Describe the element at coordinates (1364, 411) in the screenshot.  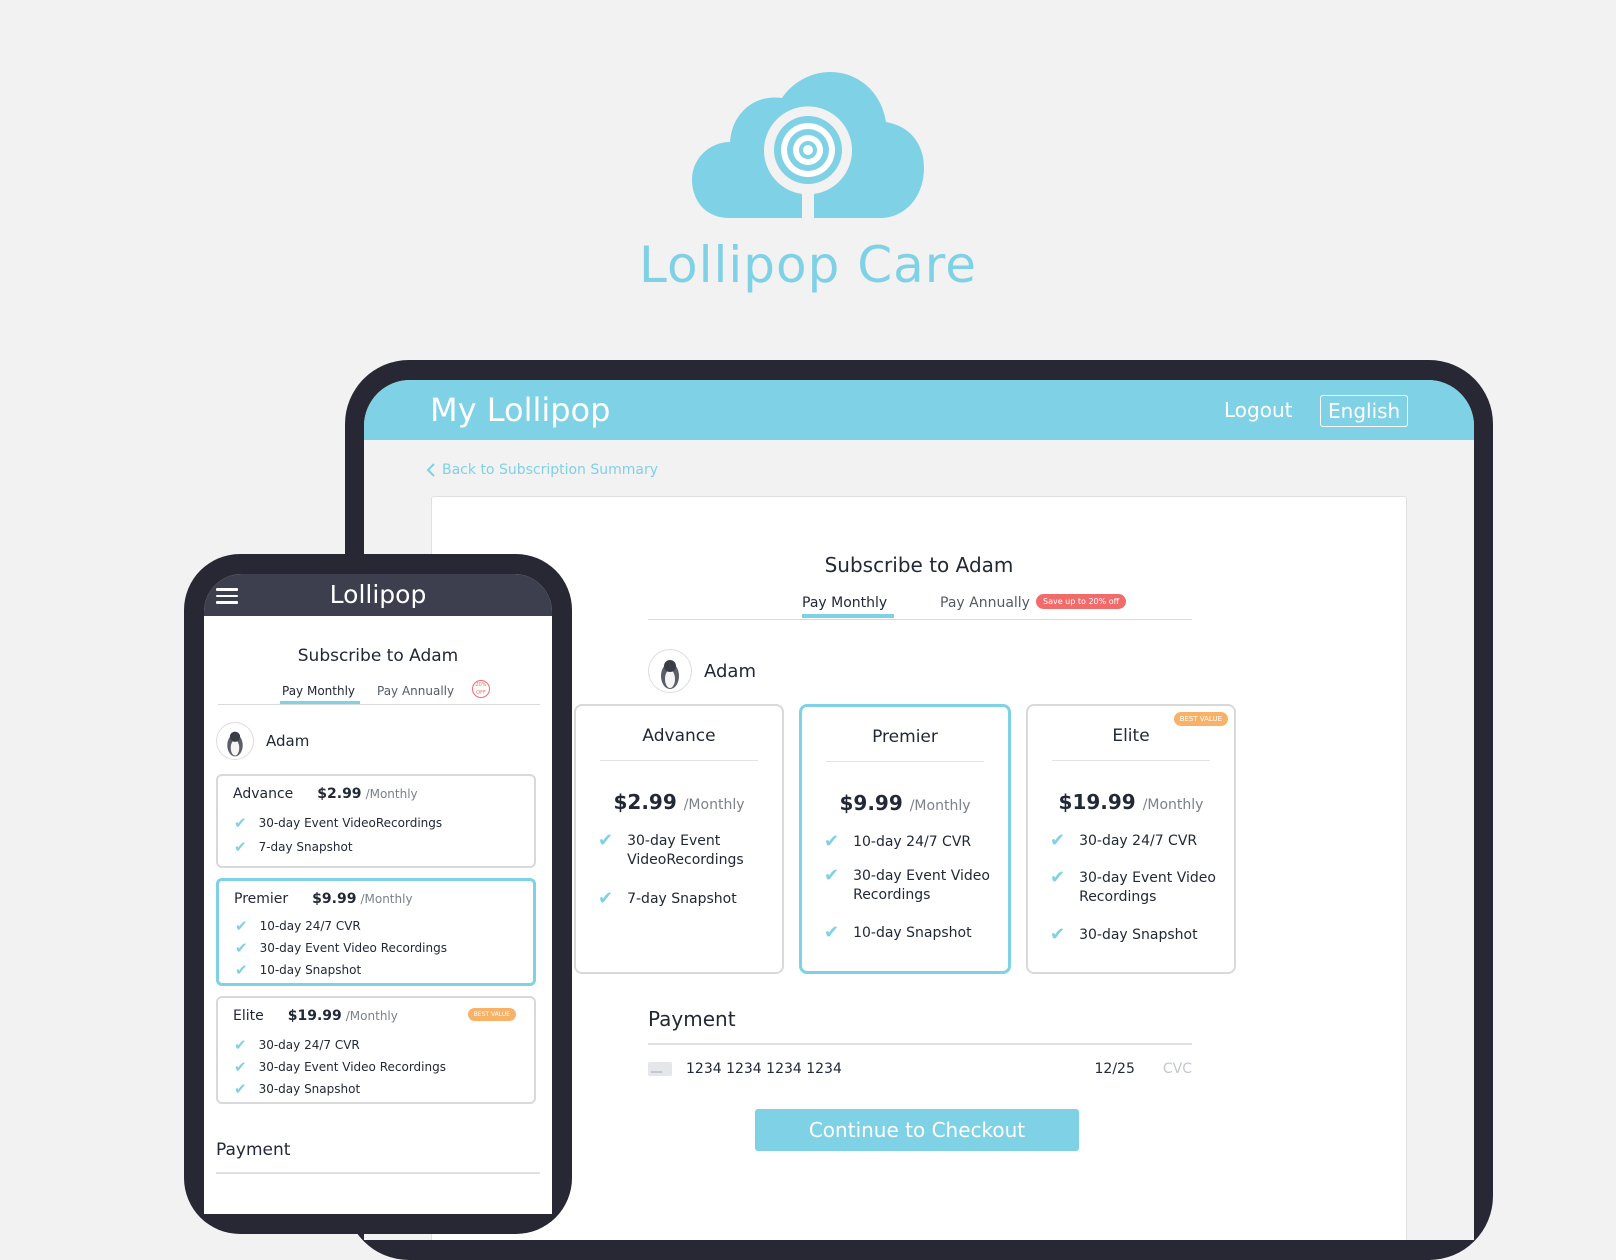
I see `language-button: English` at that location.